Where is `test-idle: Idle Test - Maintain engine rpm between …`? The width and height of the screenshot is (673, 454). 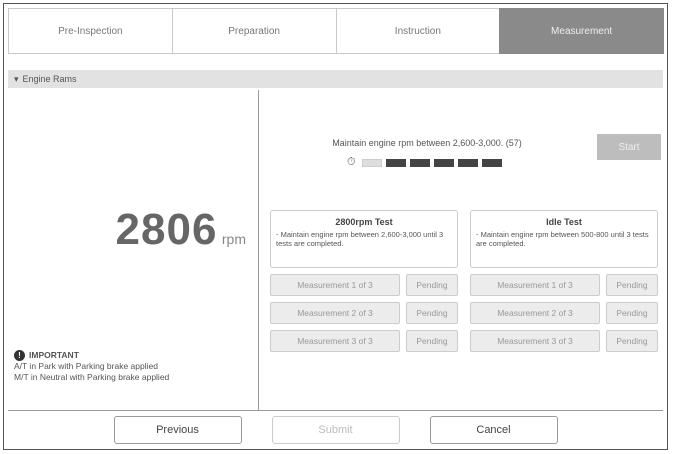 test-idle: Idle Test - Maintain engine rpm between … is located at coordinates (564, 281).